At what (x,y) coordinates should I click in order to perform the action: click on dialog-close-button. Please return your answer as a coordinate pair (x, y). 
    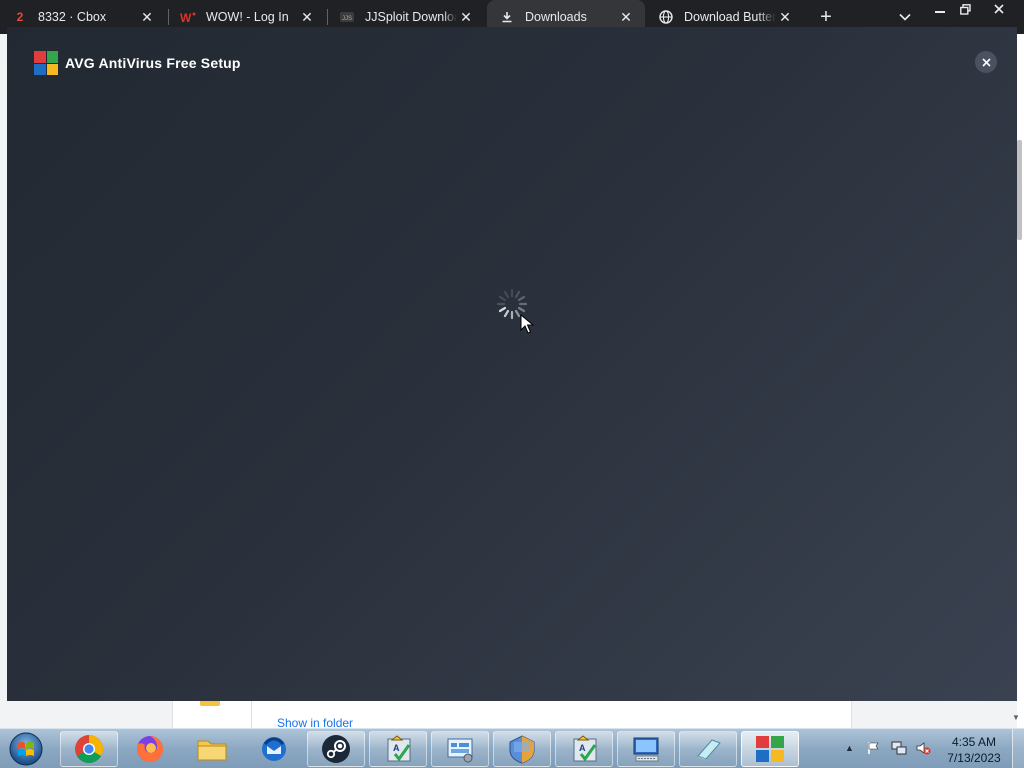
    Looking at the image, I should click on (986, 62).